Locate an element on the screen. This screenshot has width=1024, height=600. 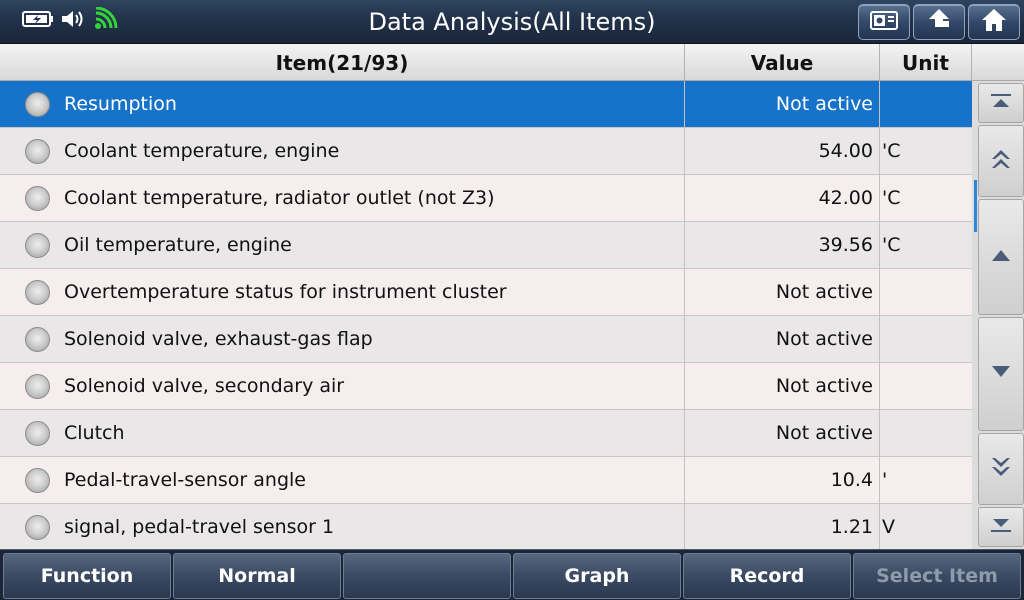
table-row: Resumption Not active is located at coordinates (486, 104).